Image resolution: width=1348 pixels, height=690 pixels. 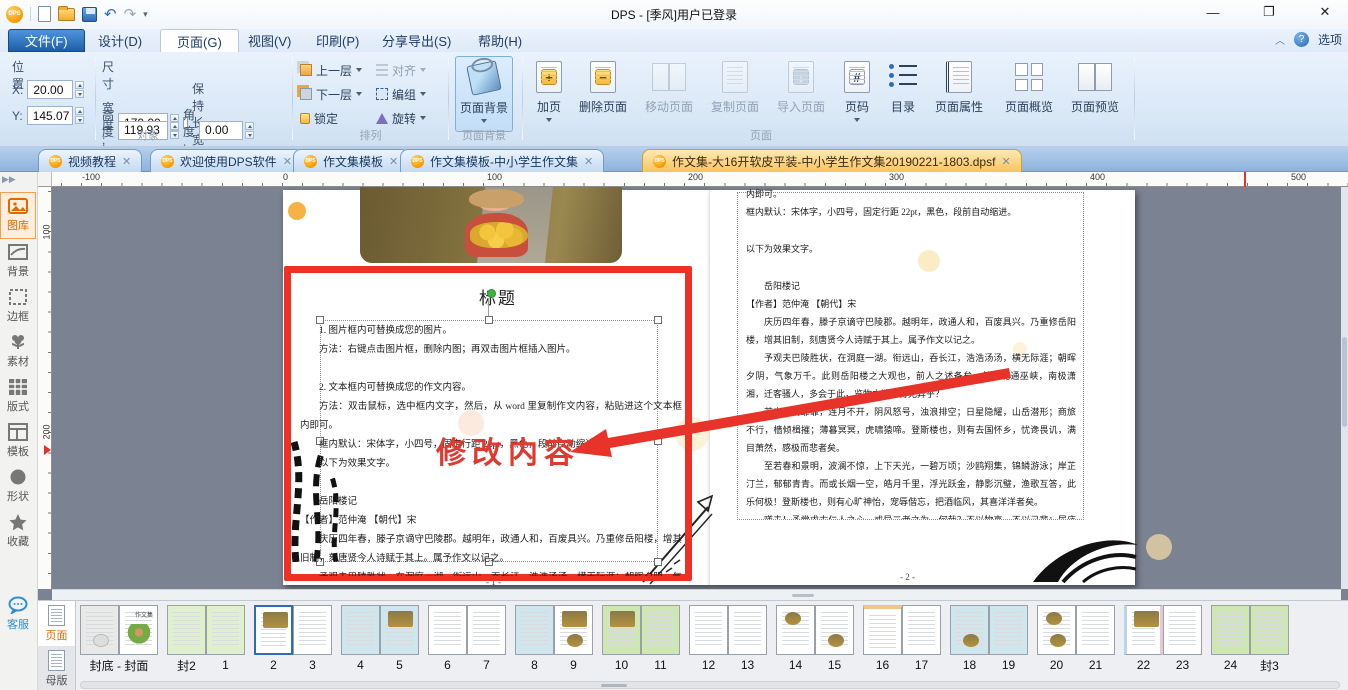 What do you see at coordinates (500, 40) in the screenshot?
I see `tab-help: 帮助(H)` at bounding box center [500, 40].